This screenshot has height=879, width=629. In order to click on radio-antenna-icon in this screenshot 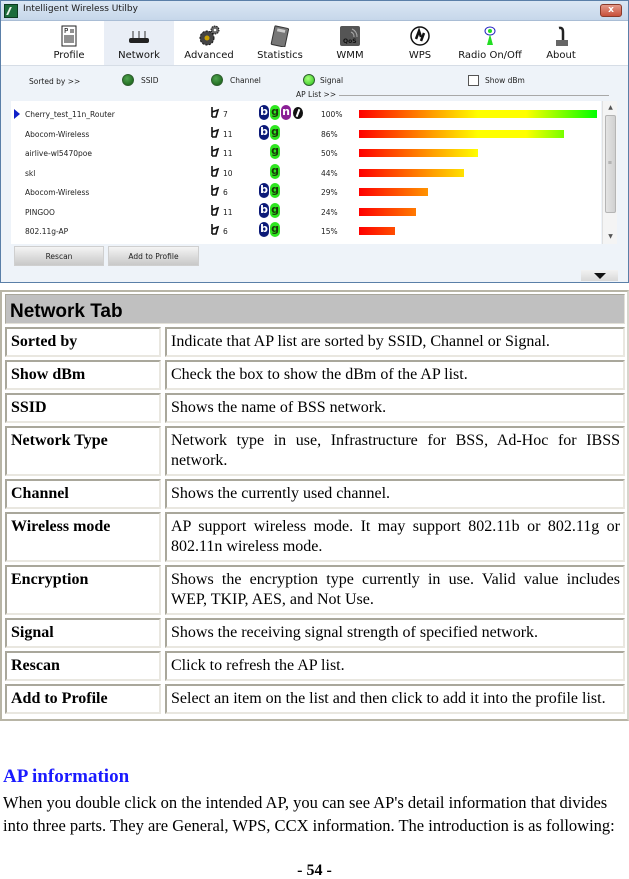, I will do `click(490, 35)`.